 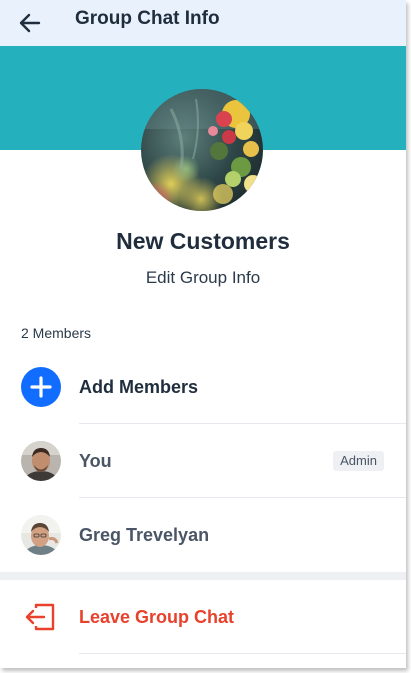 I want to click on arrow-left-icon, so click(x=30, y=23).